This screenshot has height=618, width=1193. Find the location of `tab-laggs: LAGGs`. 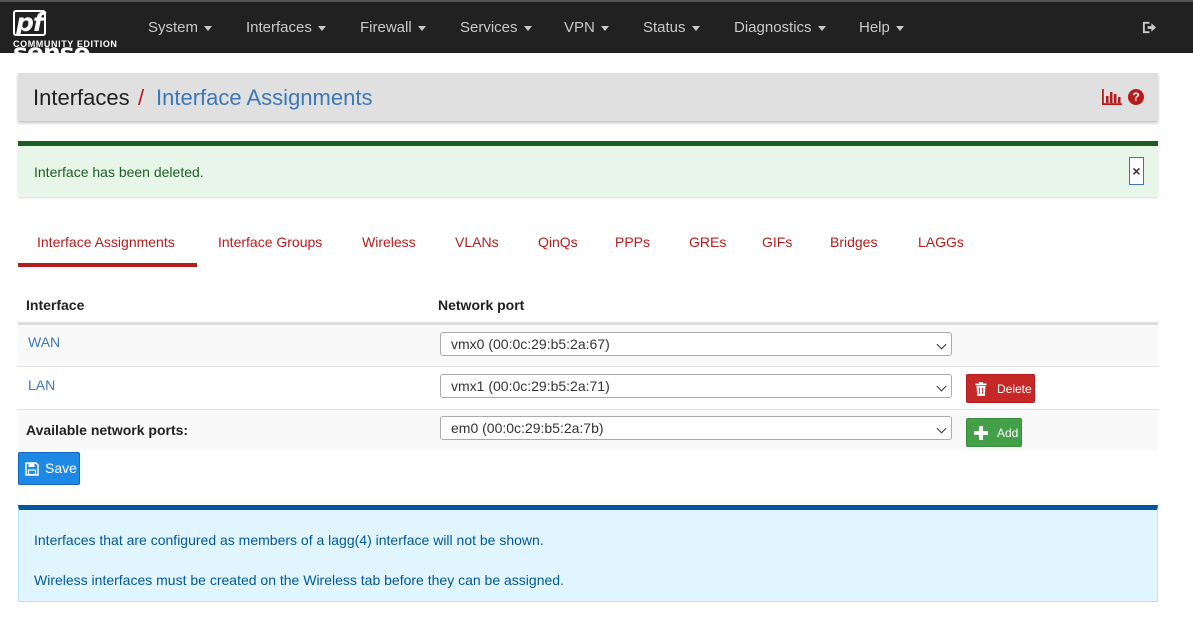

tab-laggs: LAGGs is located at coordinates (941, 243).